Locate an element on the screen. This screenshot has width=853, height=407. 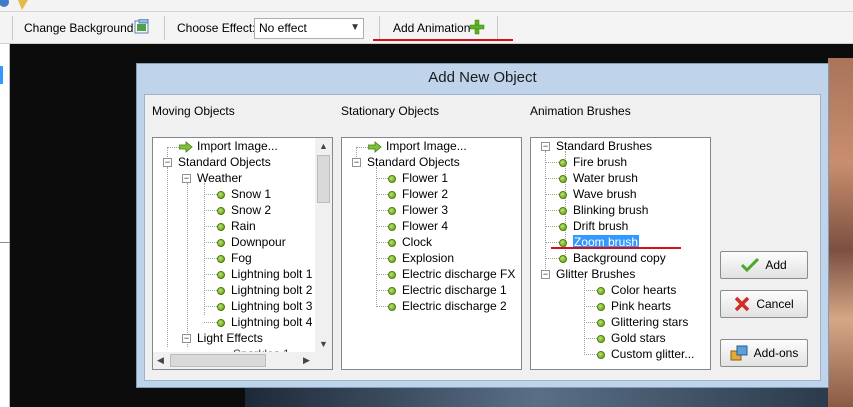
canvas-photo is located at coordinates (840, 232).